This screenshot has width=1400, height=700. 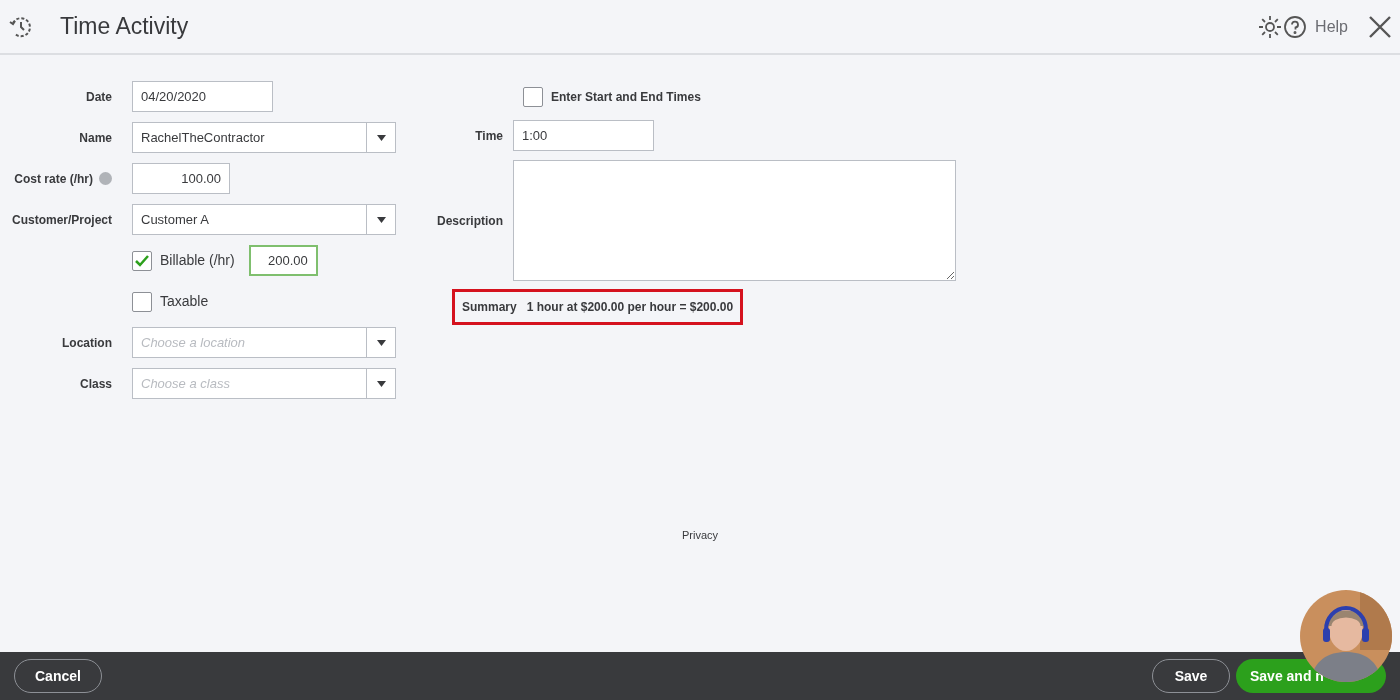 I want to click on time-field: 1:00, so click(x=583, y=135).